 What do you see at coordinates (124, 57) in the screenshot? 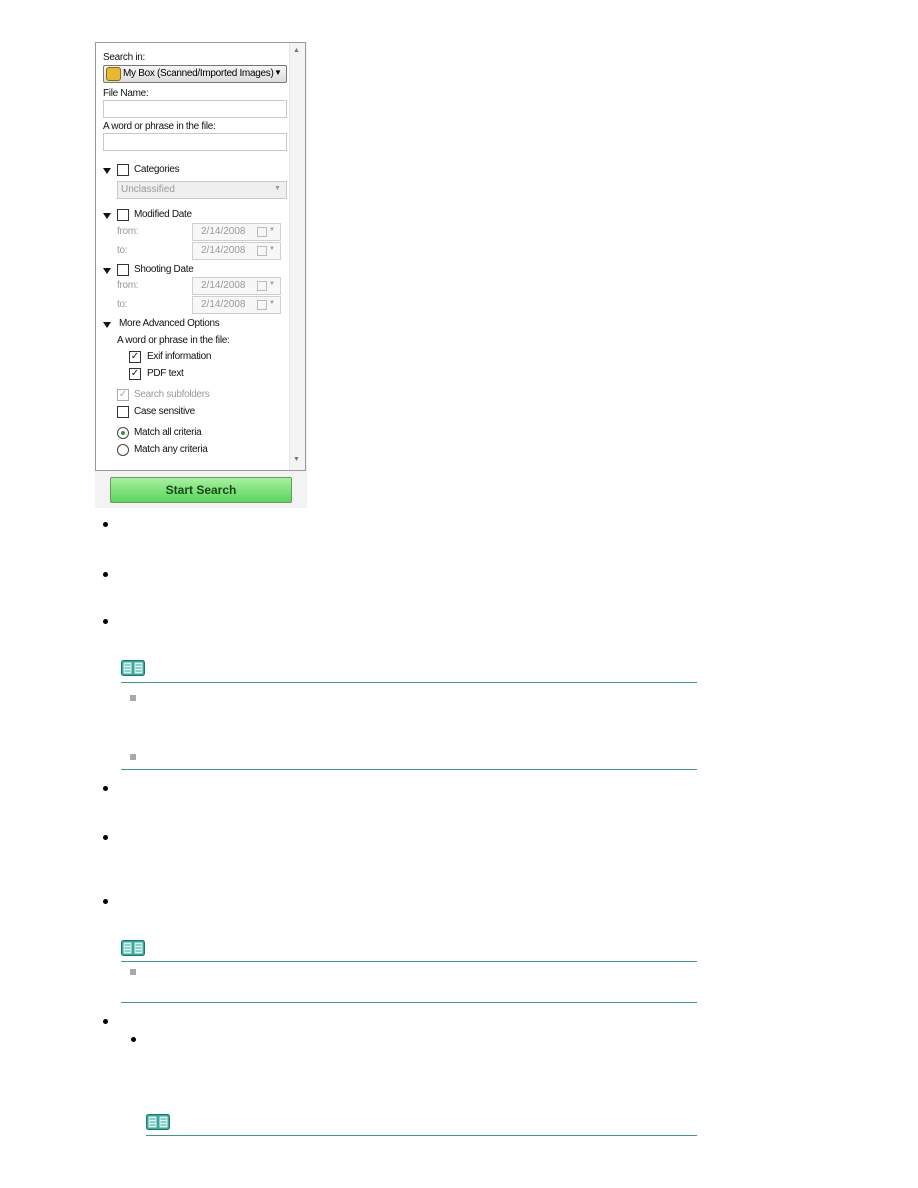
I see `search-in-label: Search in:` at bounding box center [124, 57].